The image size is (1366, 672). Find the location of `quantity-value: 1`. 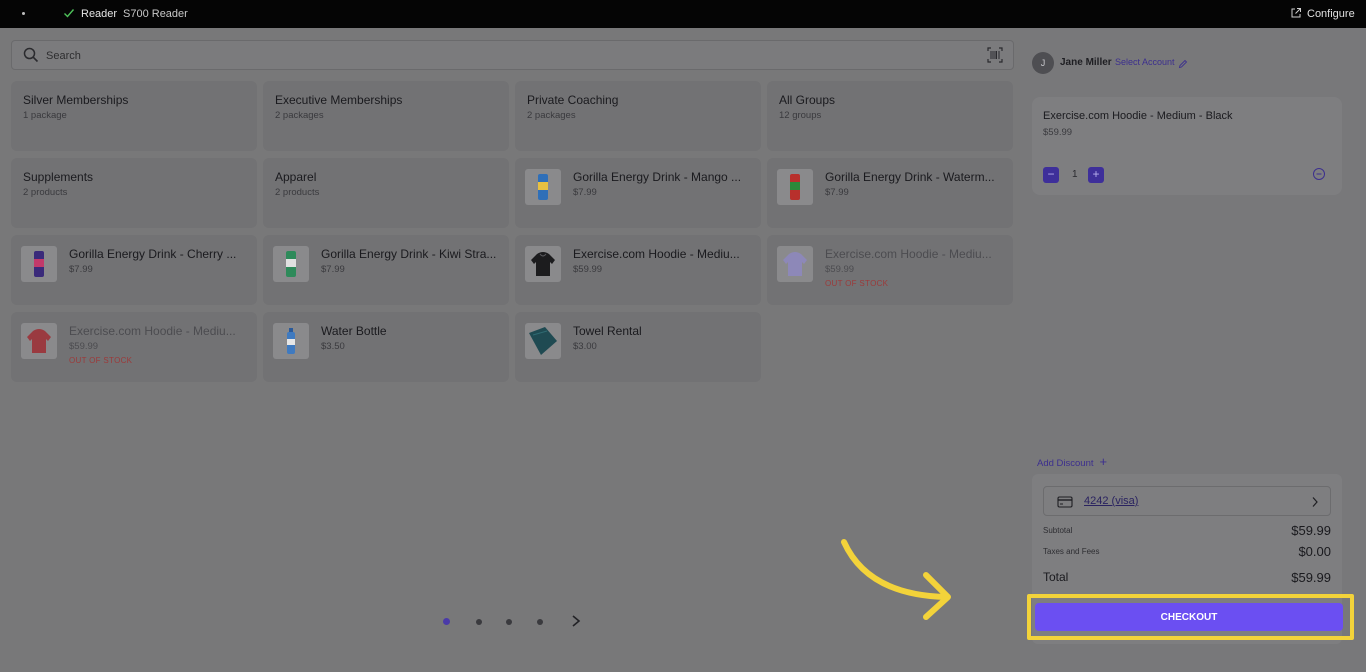

quantity-value: 1 is located at coordinates (1075, 174).